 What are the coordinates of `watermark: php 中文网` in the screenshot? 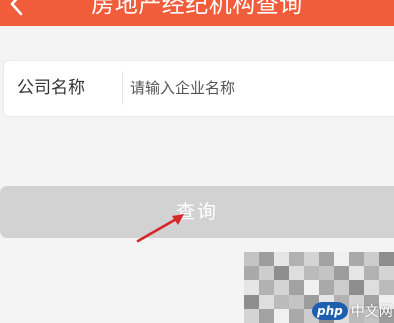 It's located at (352, 311).